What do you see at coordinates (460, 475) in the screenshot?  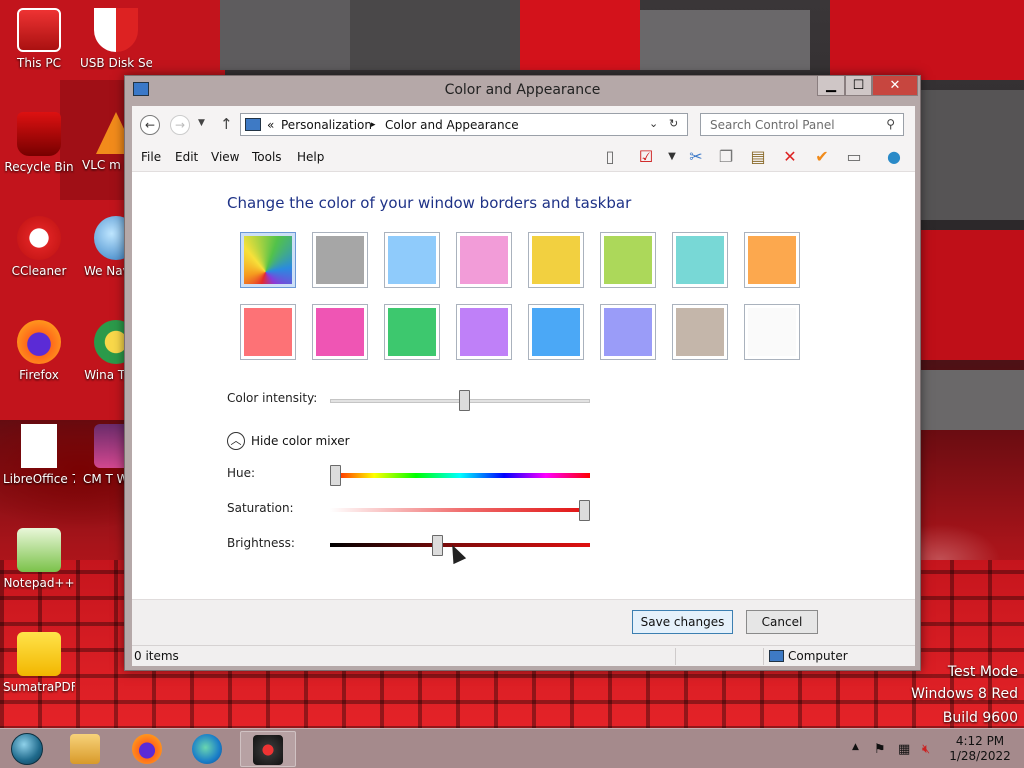 I see `hue-slider-track` at bounding box center [460, 475].